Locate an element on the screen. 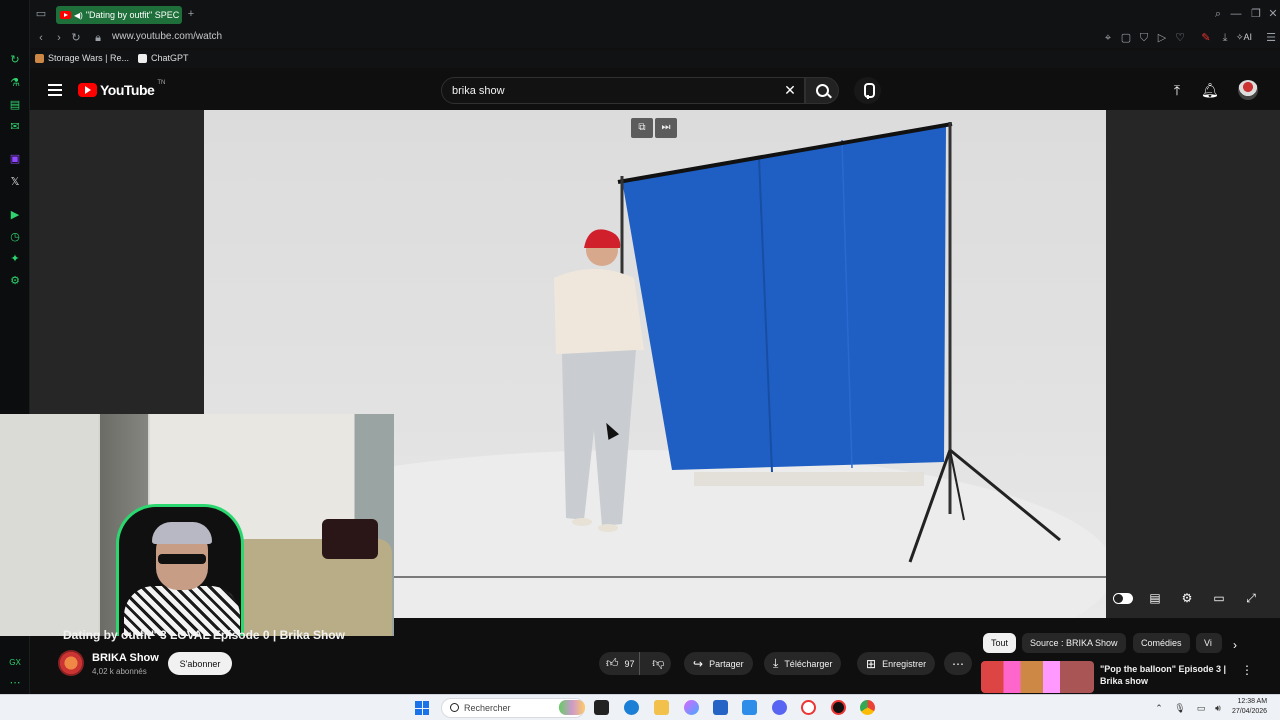 The image size is (1280, 720). fullscreen-icon: ⤢ is located at coordinates (1251, 598).